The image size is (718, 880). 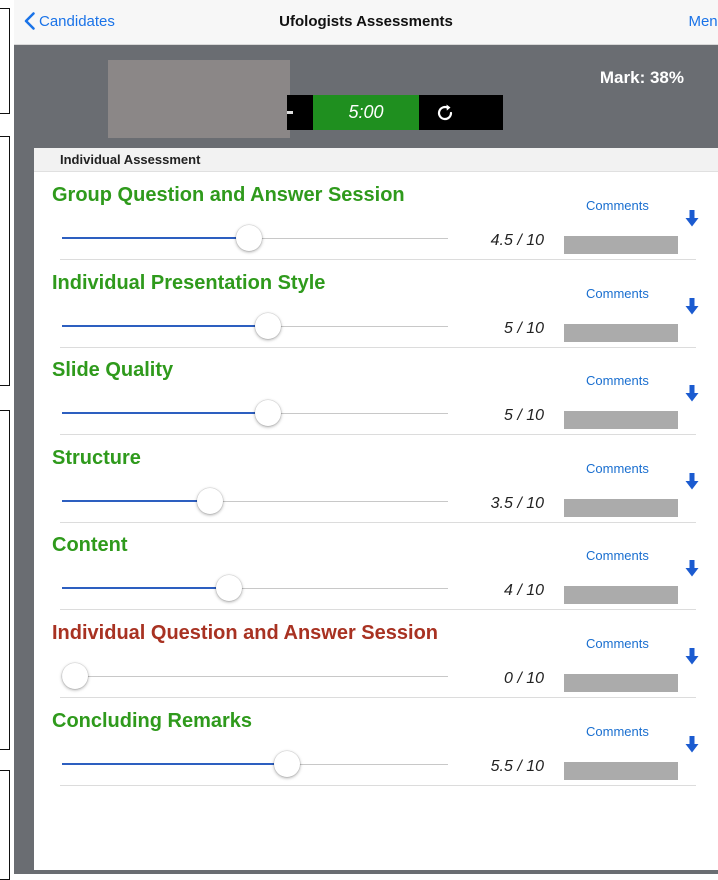 What do you see at coordinates (228, 195) in the screenshot?
I see `criterion-title: Group Question and Answer Session` at bounding box center [228, 195].